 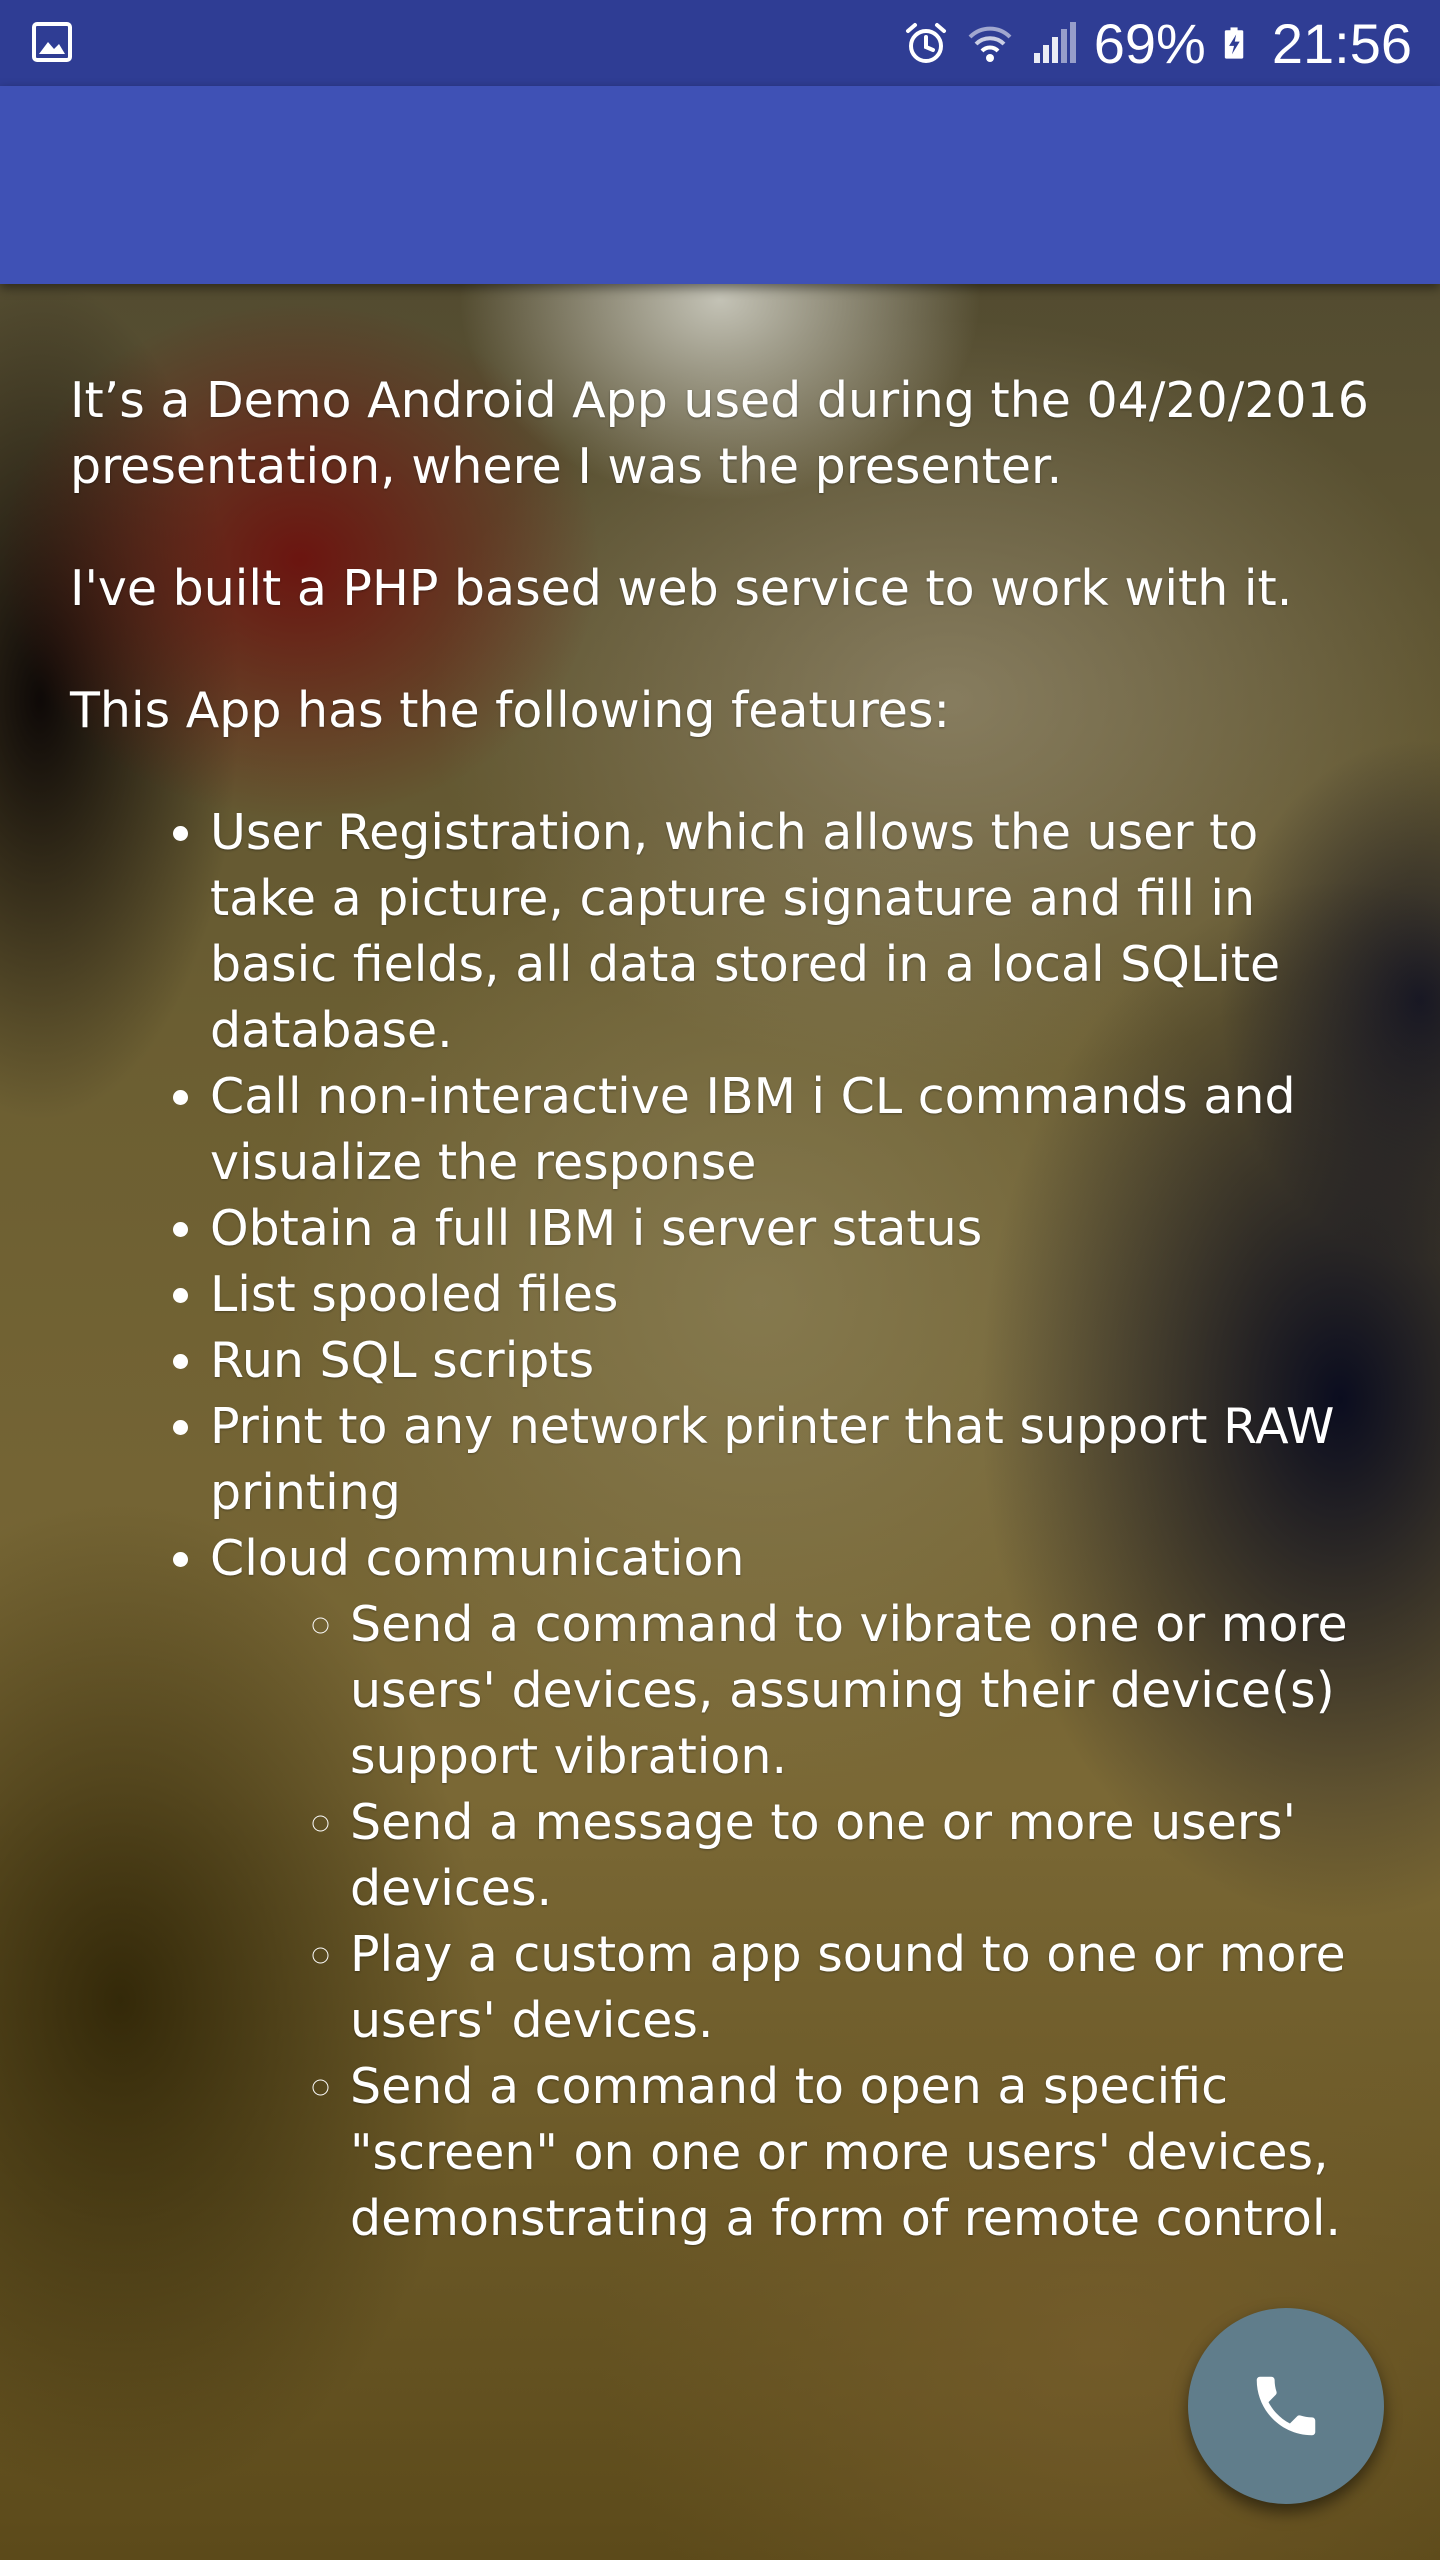 What do you see at coordinates (52, 42) in the screenshot?
I see `gallery-notification-icon` at bounding box center [52, 42].